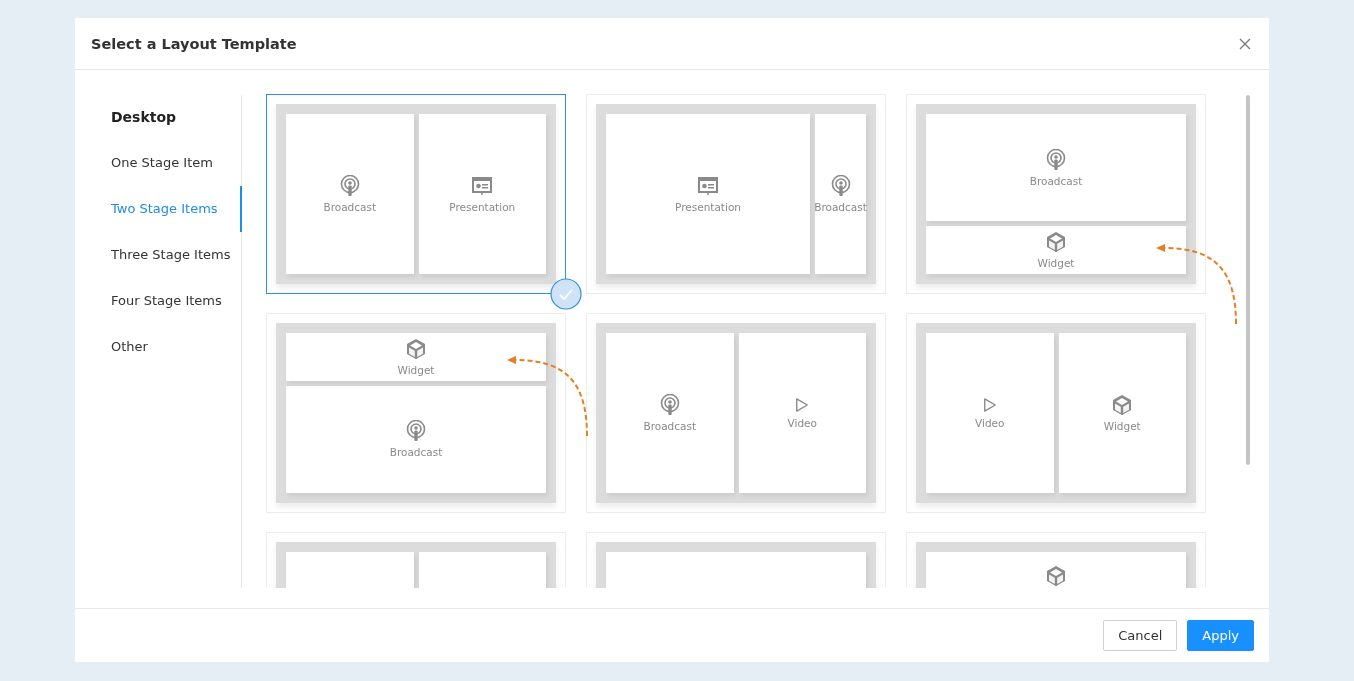 The height and width of the screenshot is (681, 1354). I want to click on sidebar-item: Four Stage Items, so click(158, 301).